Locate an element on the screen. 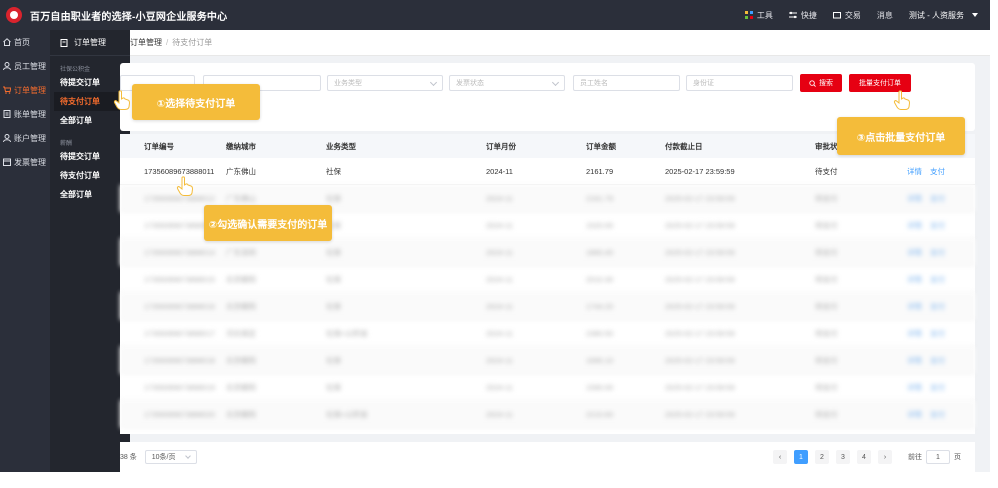 The height and width of the screenshot is (488, 998). cell-city: 北京朝阳 is located at coordinates (241, 414).